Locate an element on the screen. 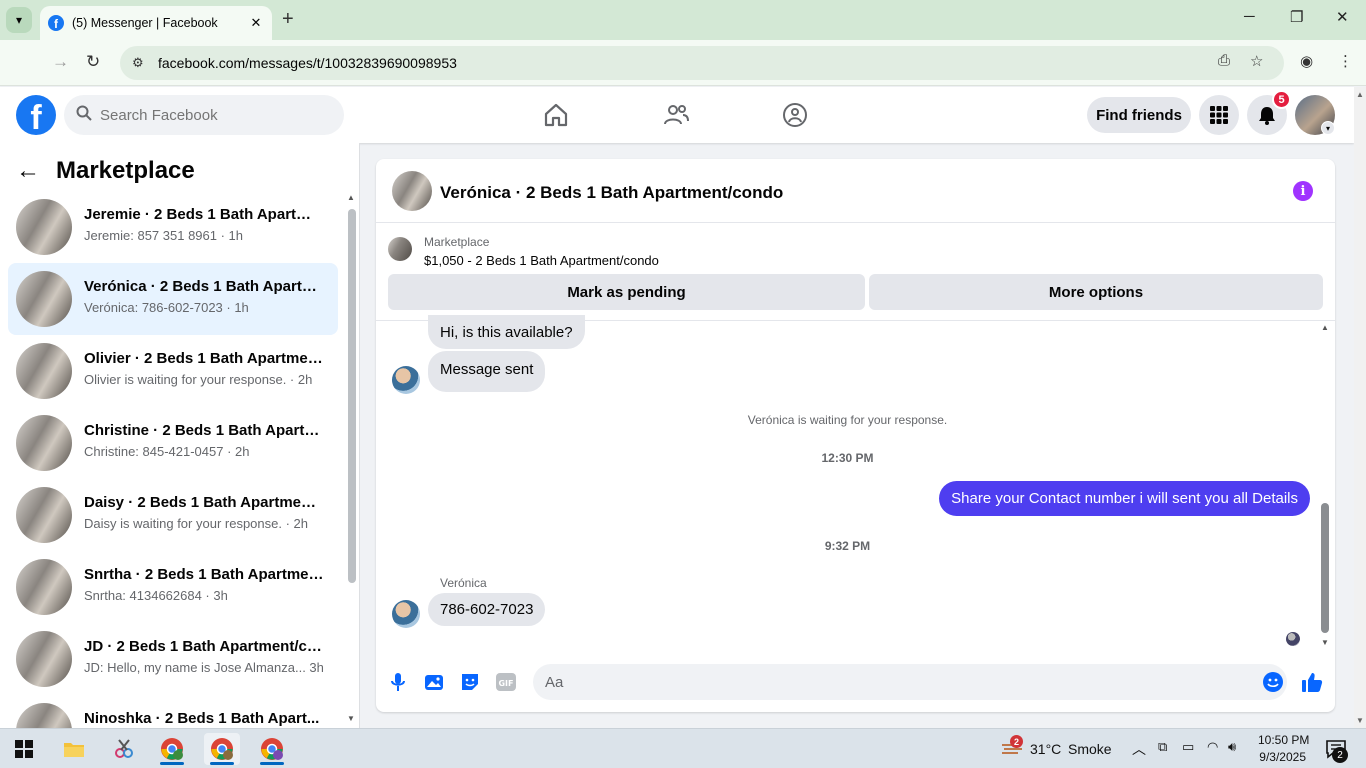 This screenshot has height=768, width=1366. weather-alert-badge: 2 is located at coordinates (1016, 741).